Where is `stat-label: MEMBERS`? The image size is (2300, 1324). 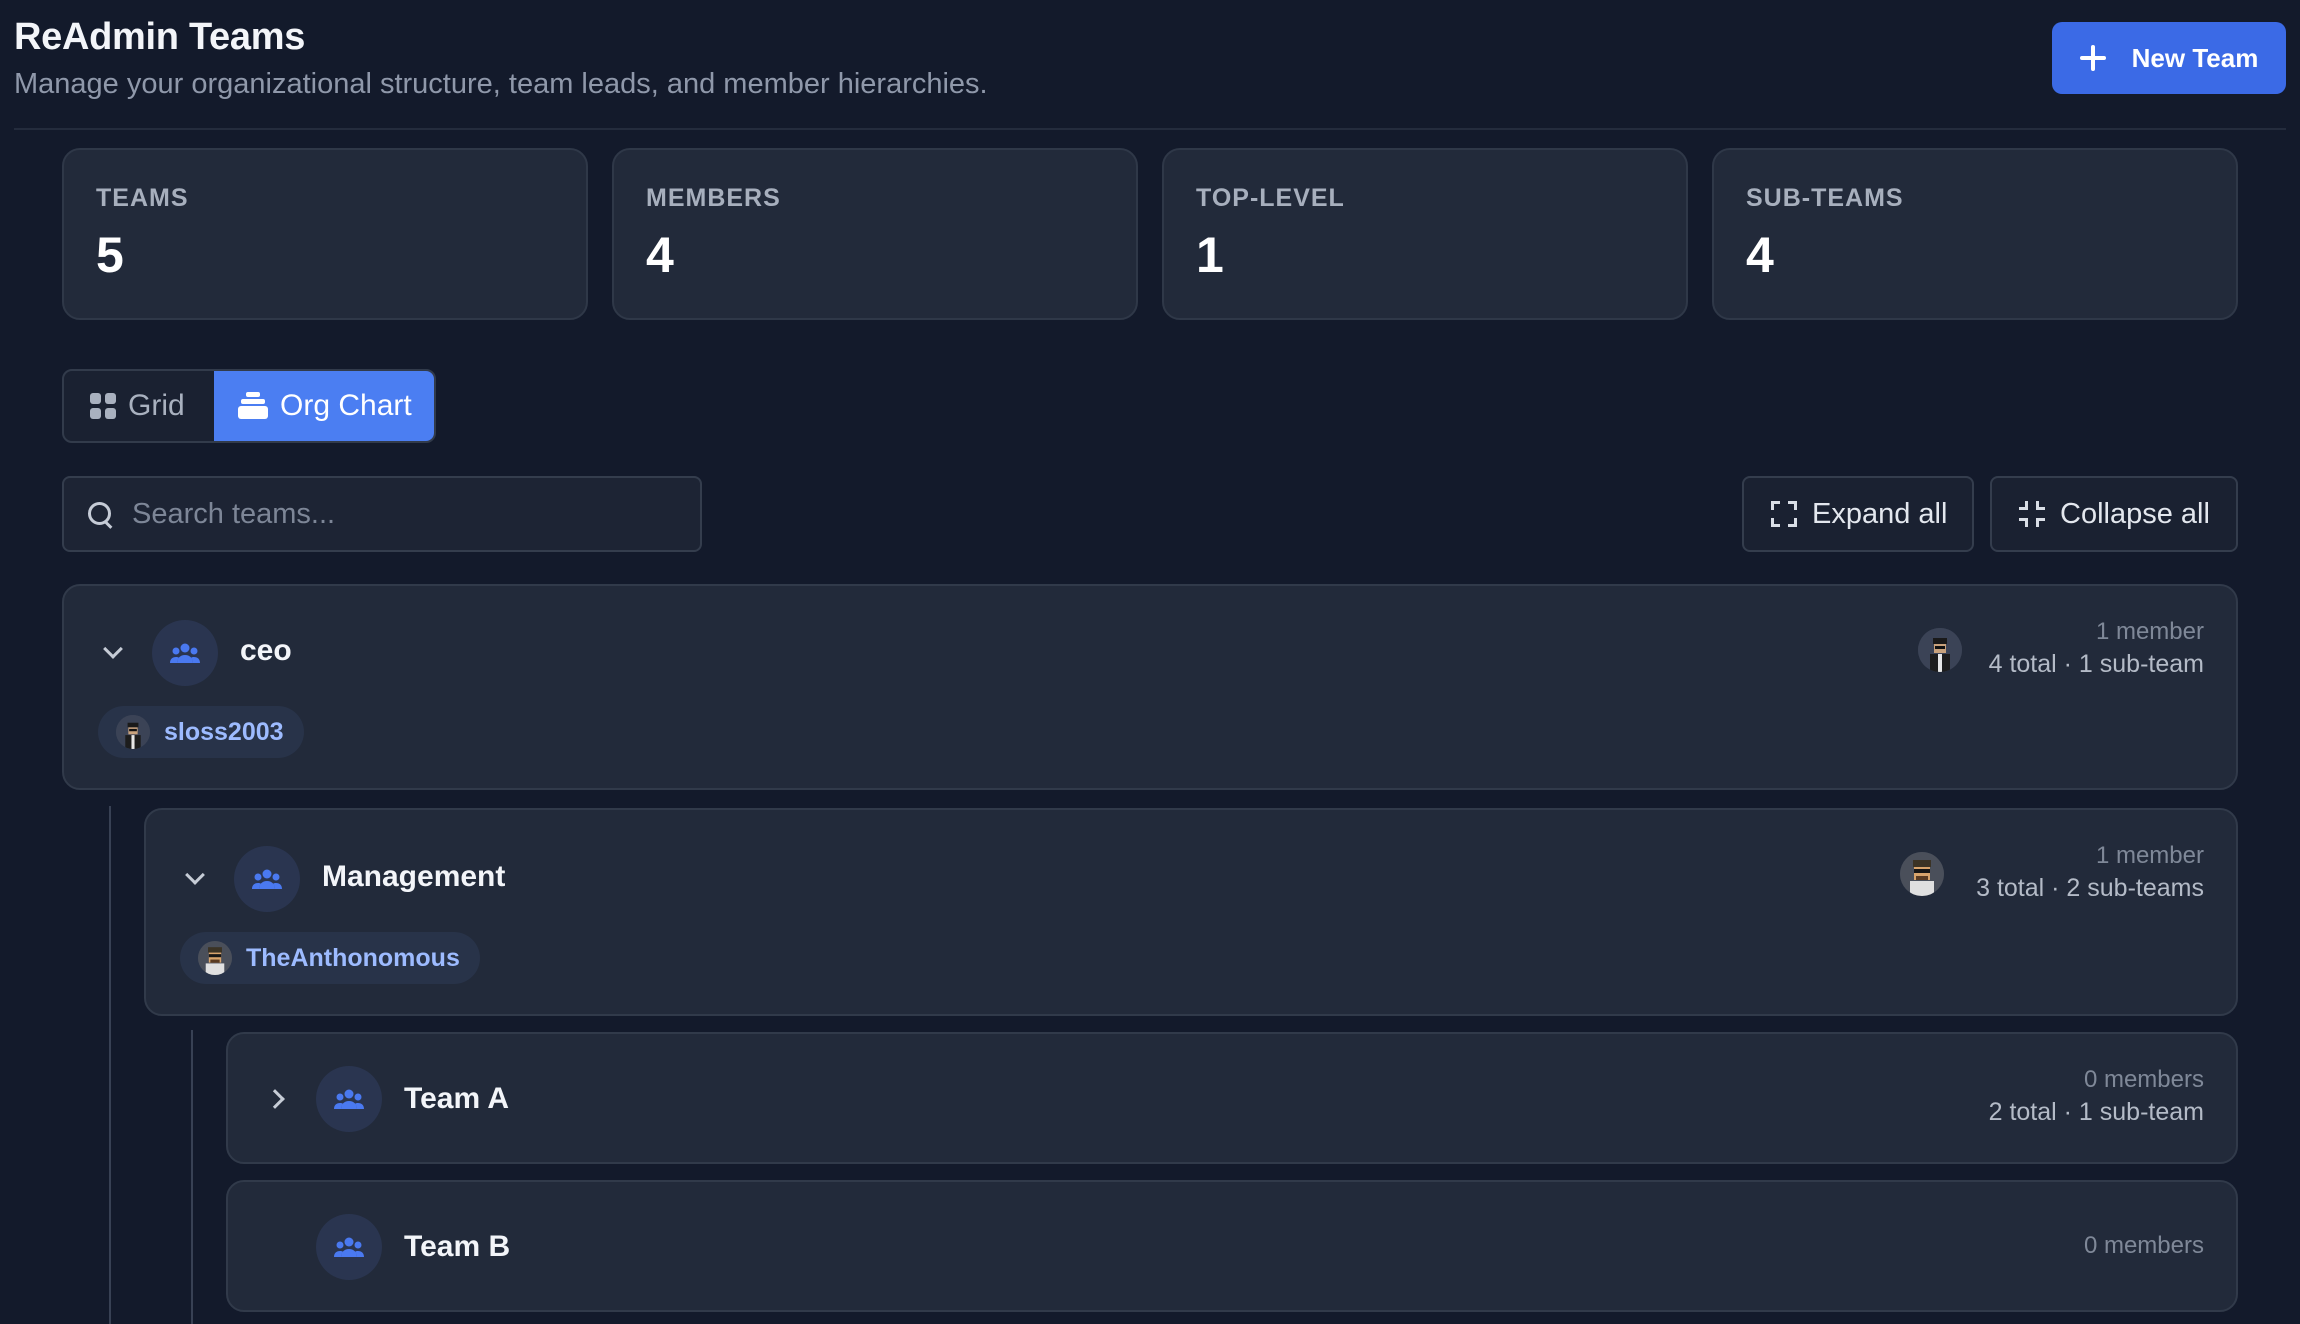 stat-label: MEMBERS is located at coordinates (713, 198).